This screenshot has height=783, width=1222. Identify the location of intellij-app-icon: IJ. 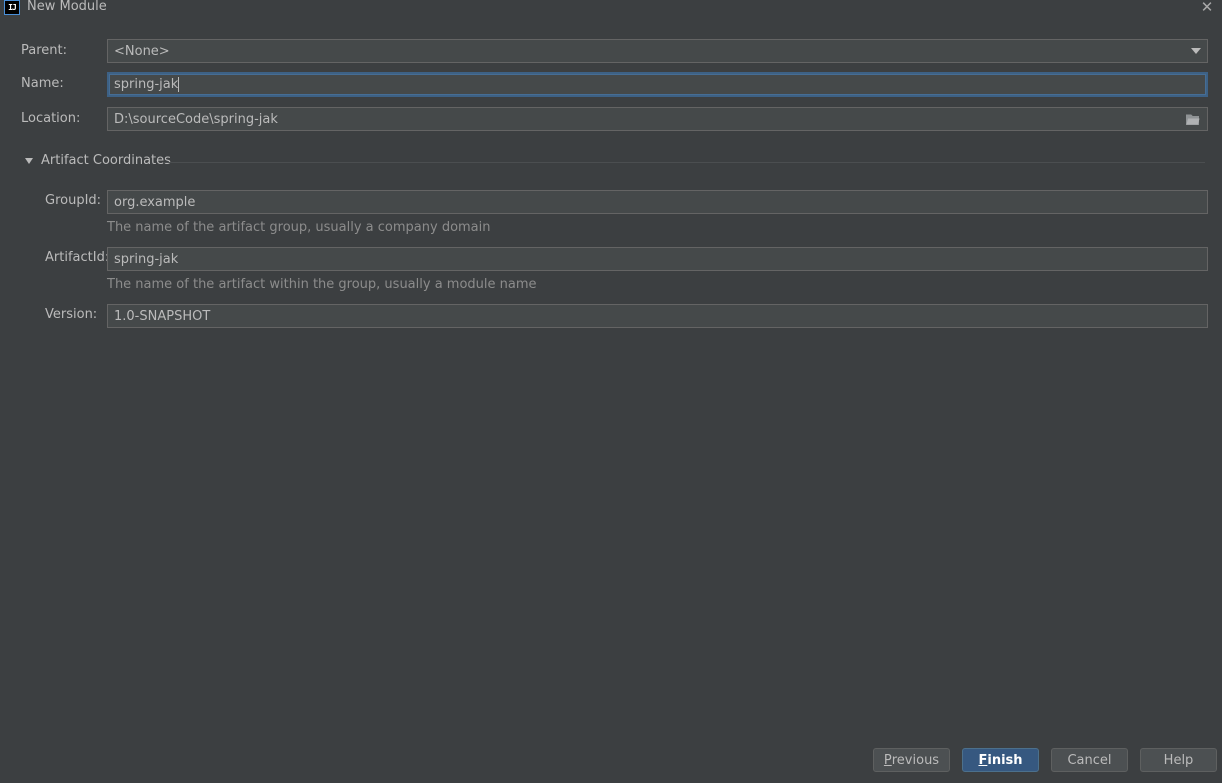
(12, 7).